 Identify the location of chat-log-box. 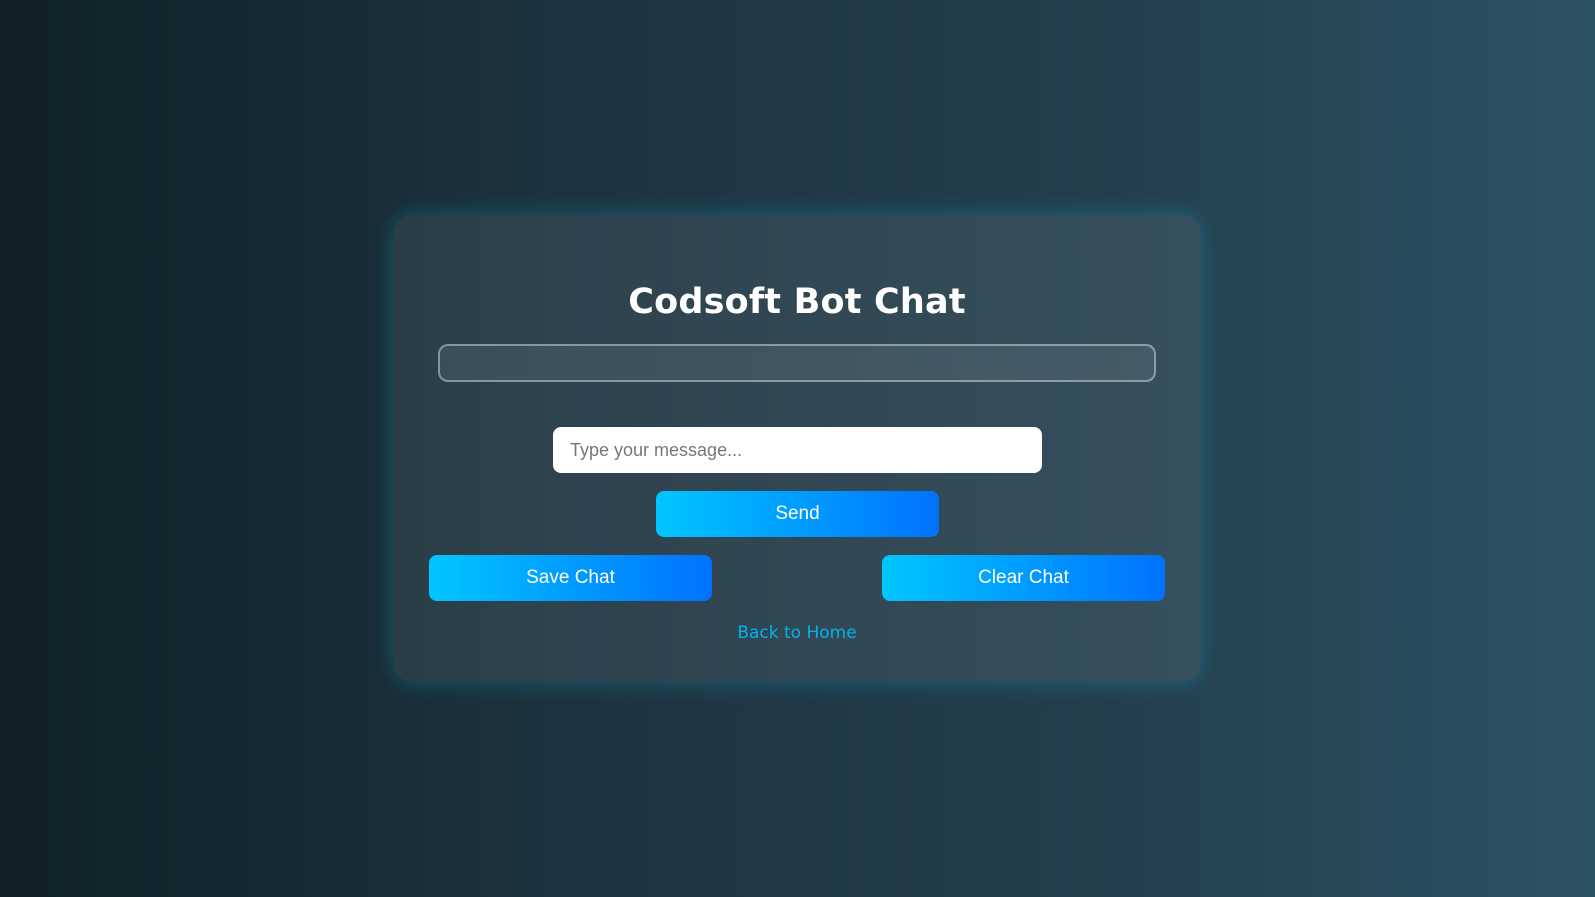
(797, 363).